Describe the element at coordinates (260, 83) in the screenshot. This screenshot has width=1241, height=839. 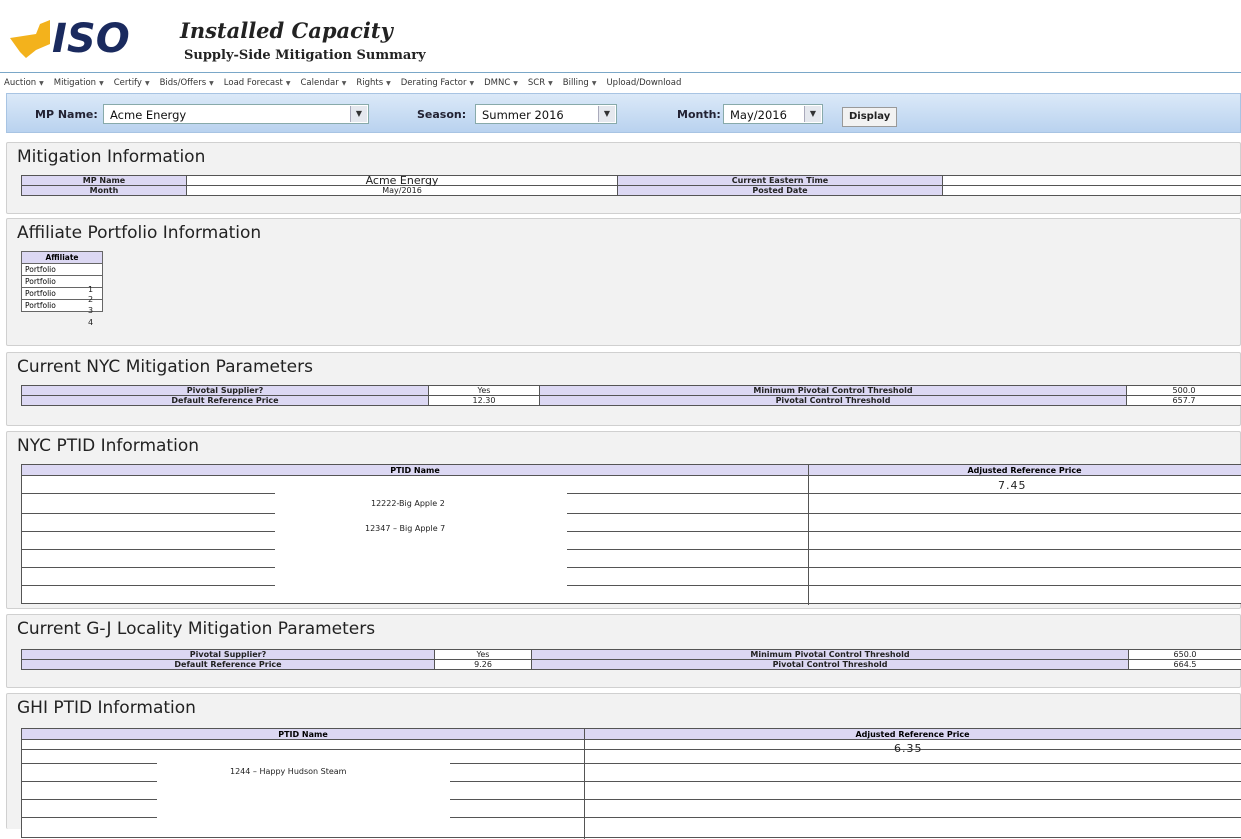
I see `menu-load-forecast: Load Forecast▼` at that location.